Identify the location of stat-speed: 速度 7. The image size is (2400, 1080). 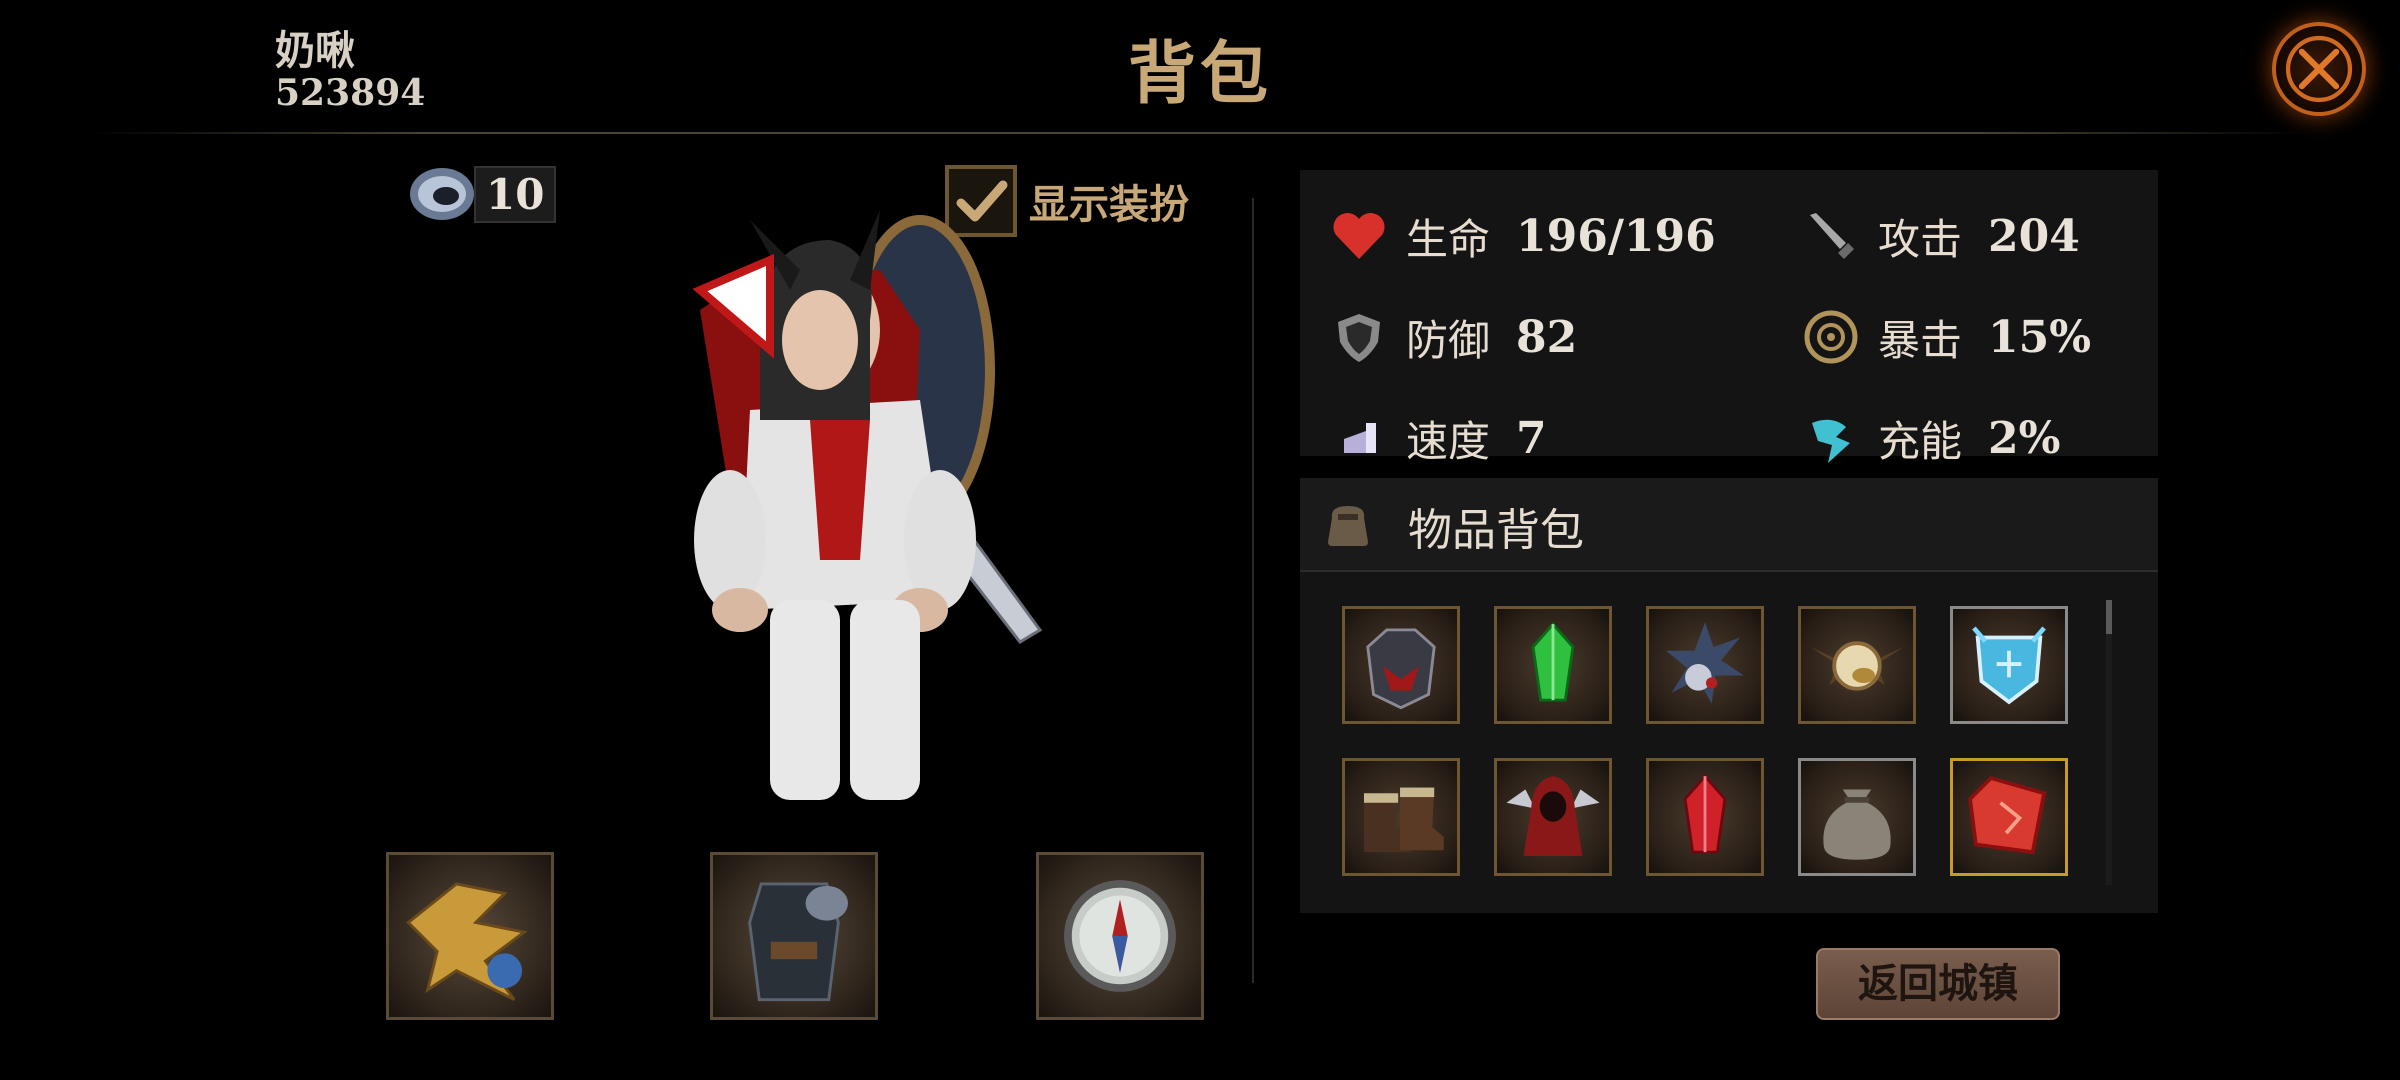
(1438, 438).